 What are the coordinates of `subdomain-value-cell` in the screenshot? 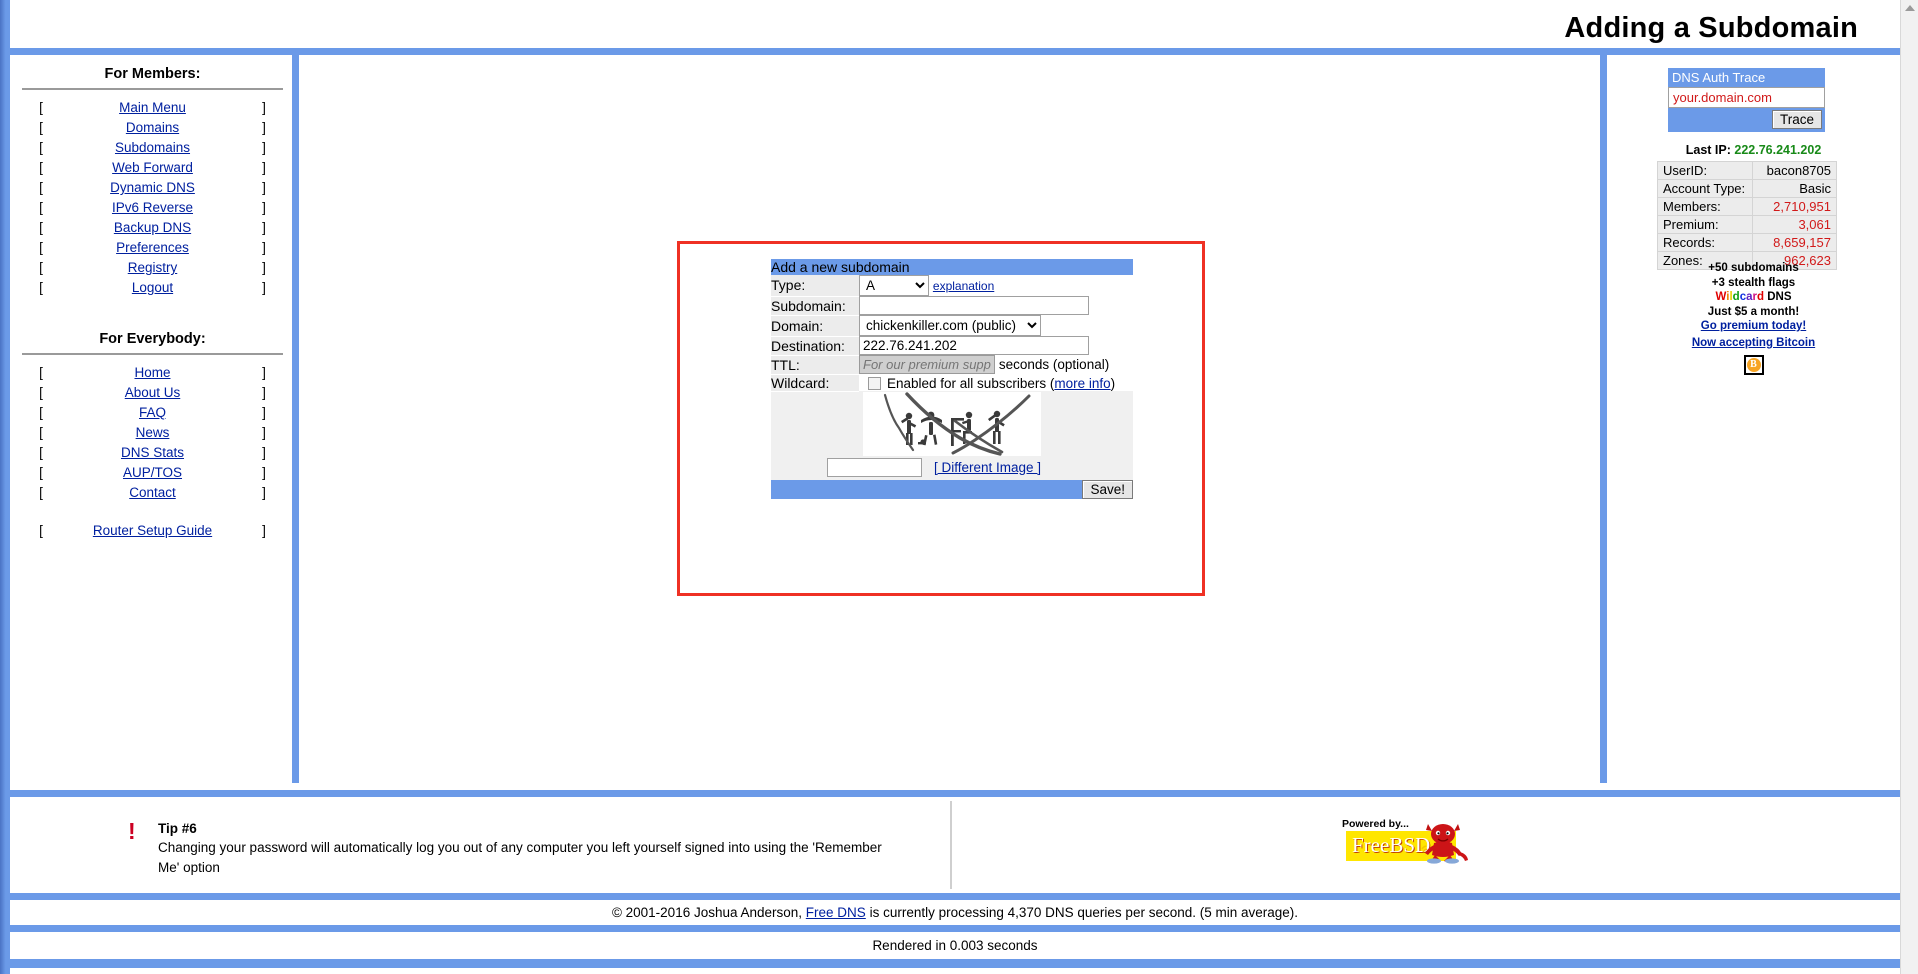 It's located at (996, 305).